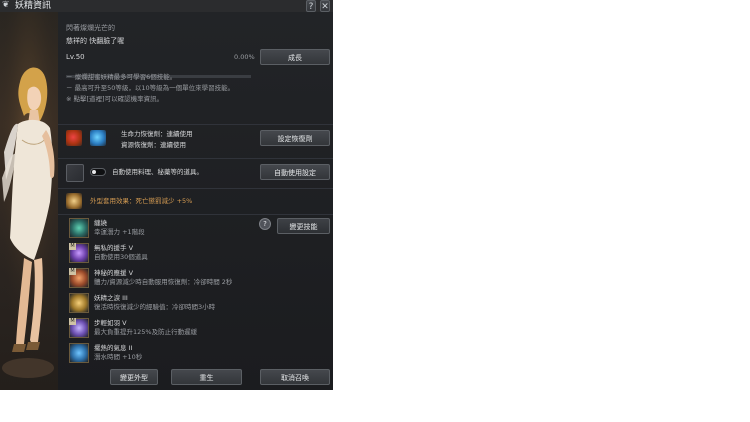  I want to click on auto-use-settings-button: 自動使用設定, so click(295, 172).